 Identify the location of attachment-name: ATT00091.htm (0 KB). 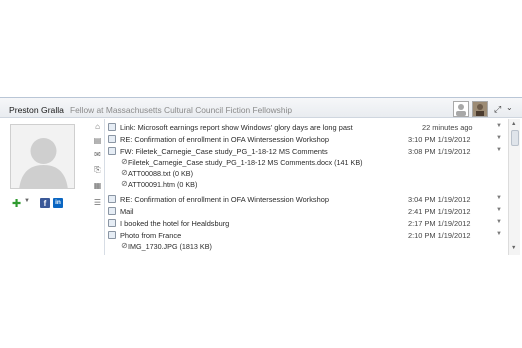
(163, 184).